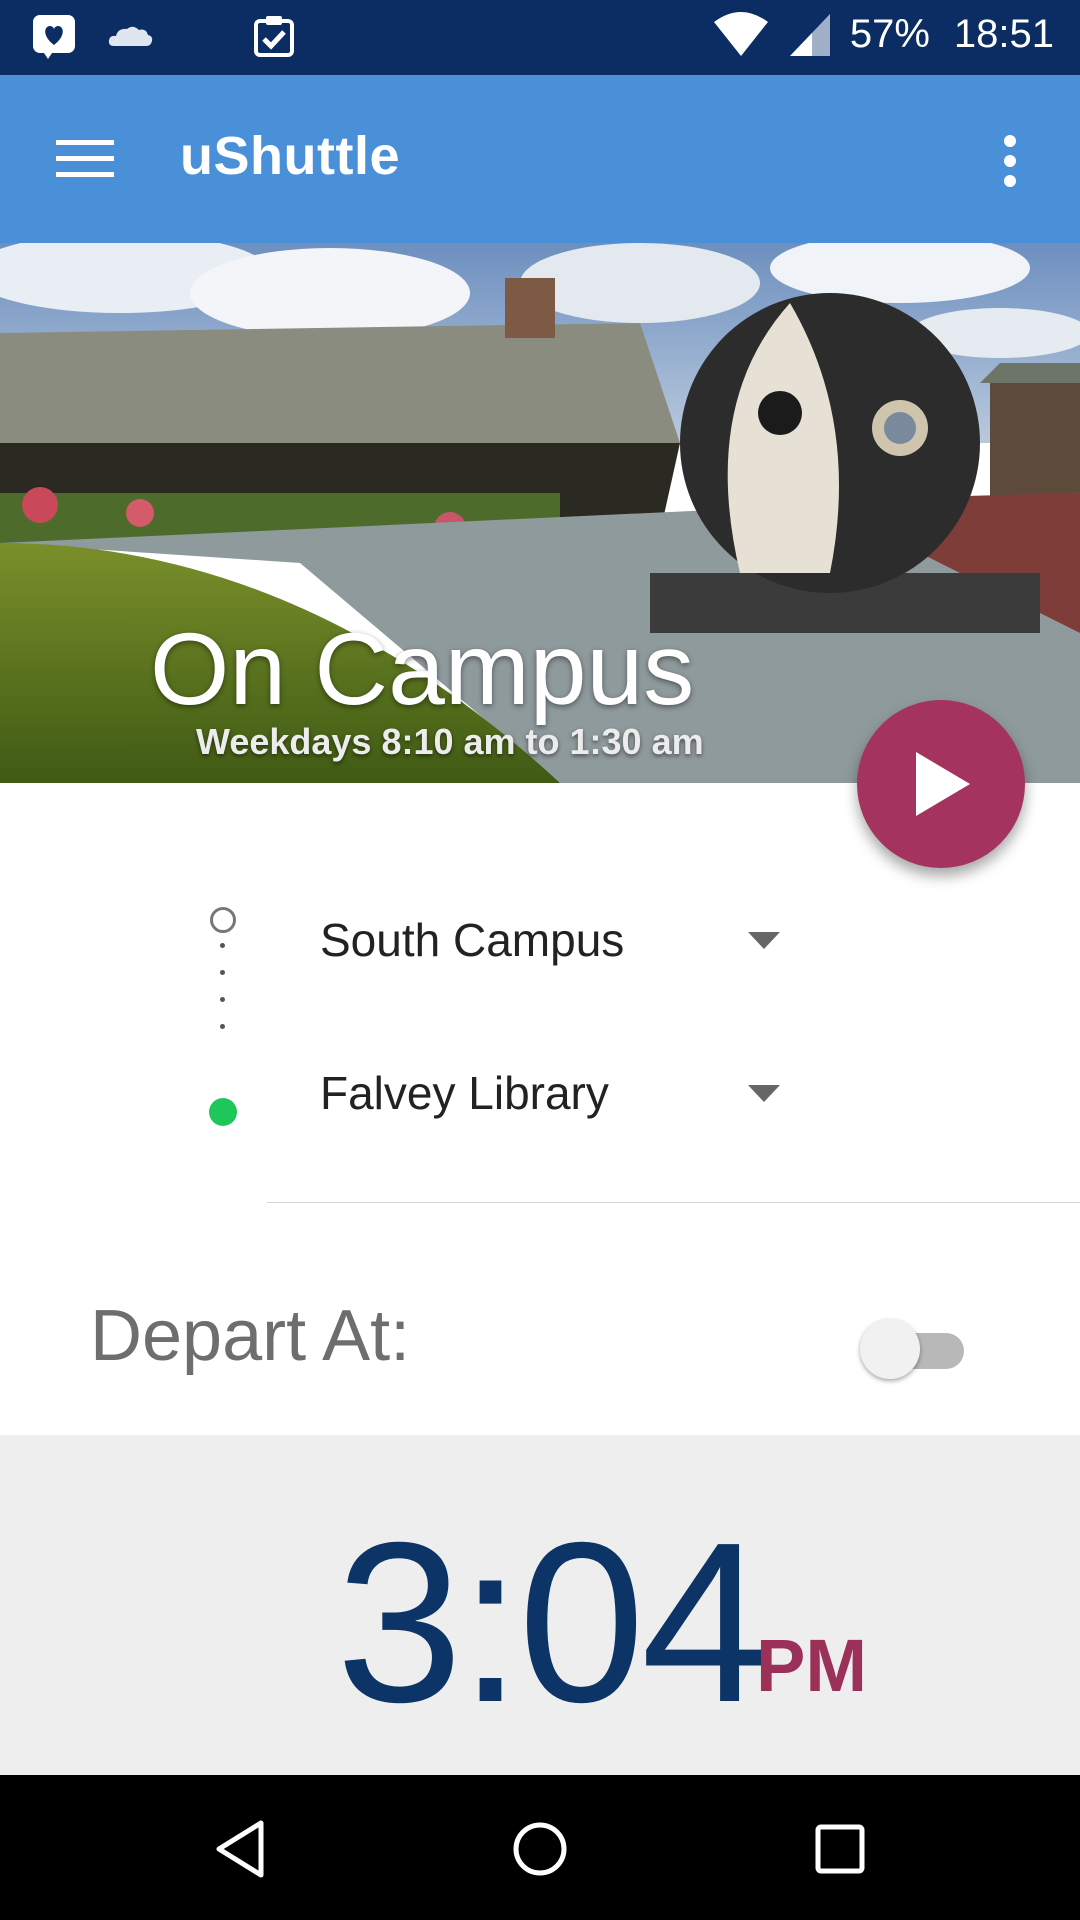 This screenshot has height=1920, width=1080. What do you see at coordinates (464, 1093) in the screenshot?
I see `destination-value: Falvey Library` at bounding box center [464, 1093].